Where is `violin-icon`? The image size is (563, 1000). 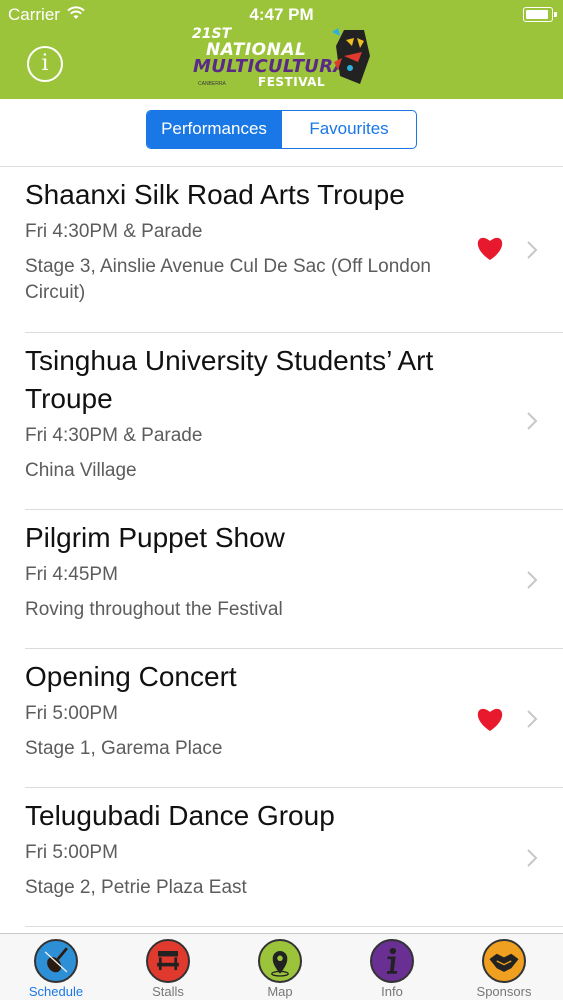
violin-icon is located at coordinates (56, 961).